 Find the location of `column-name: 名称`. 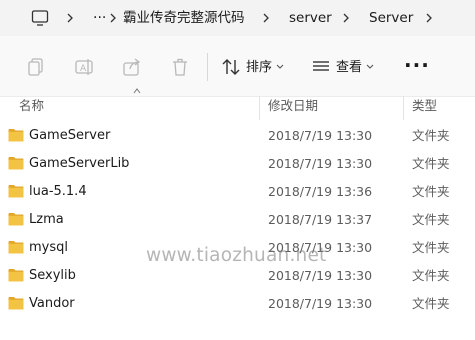

column-name: 名称 is located at coordinates (31, 106).